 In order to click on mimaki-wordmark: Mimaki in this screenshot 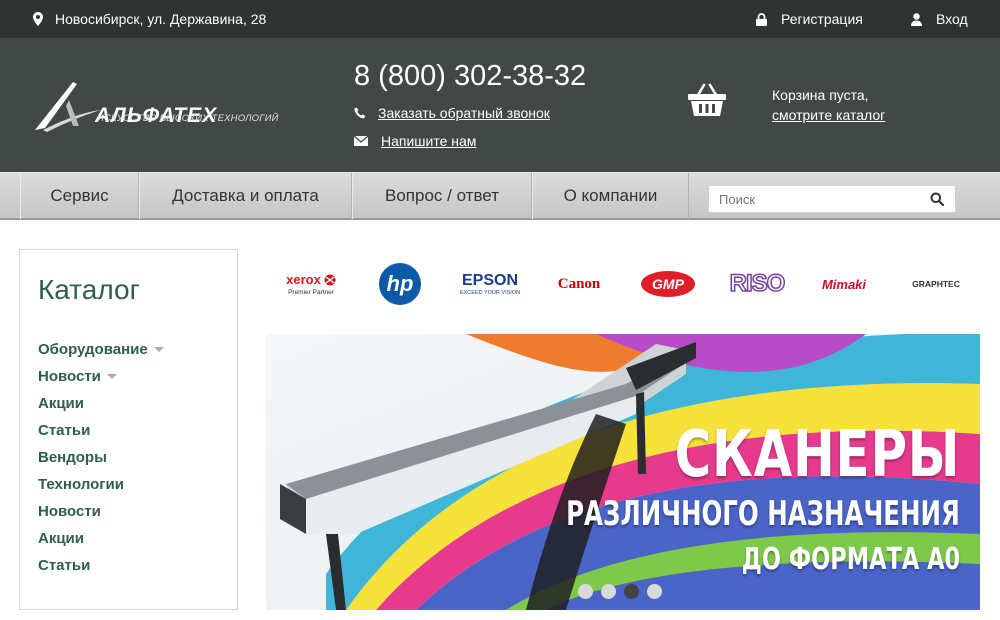, I will do `click(844, 284)`.